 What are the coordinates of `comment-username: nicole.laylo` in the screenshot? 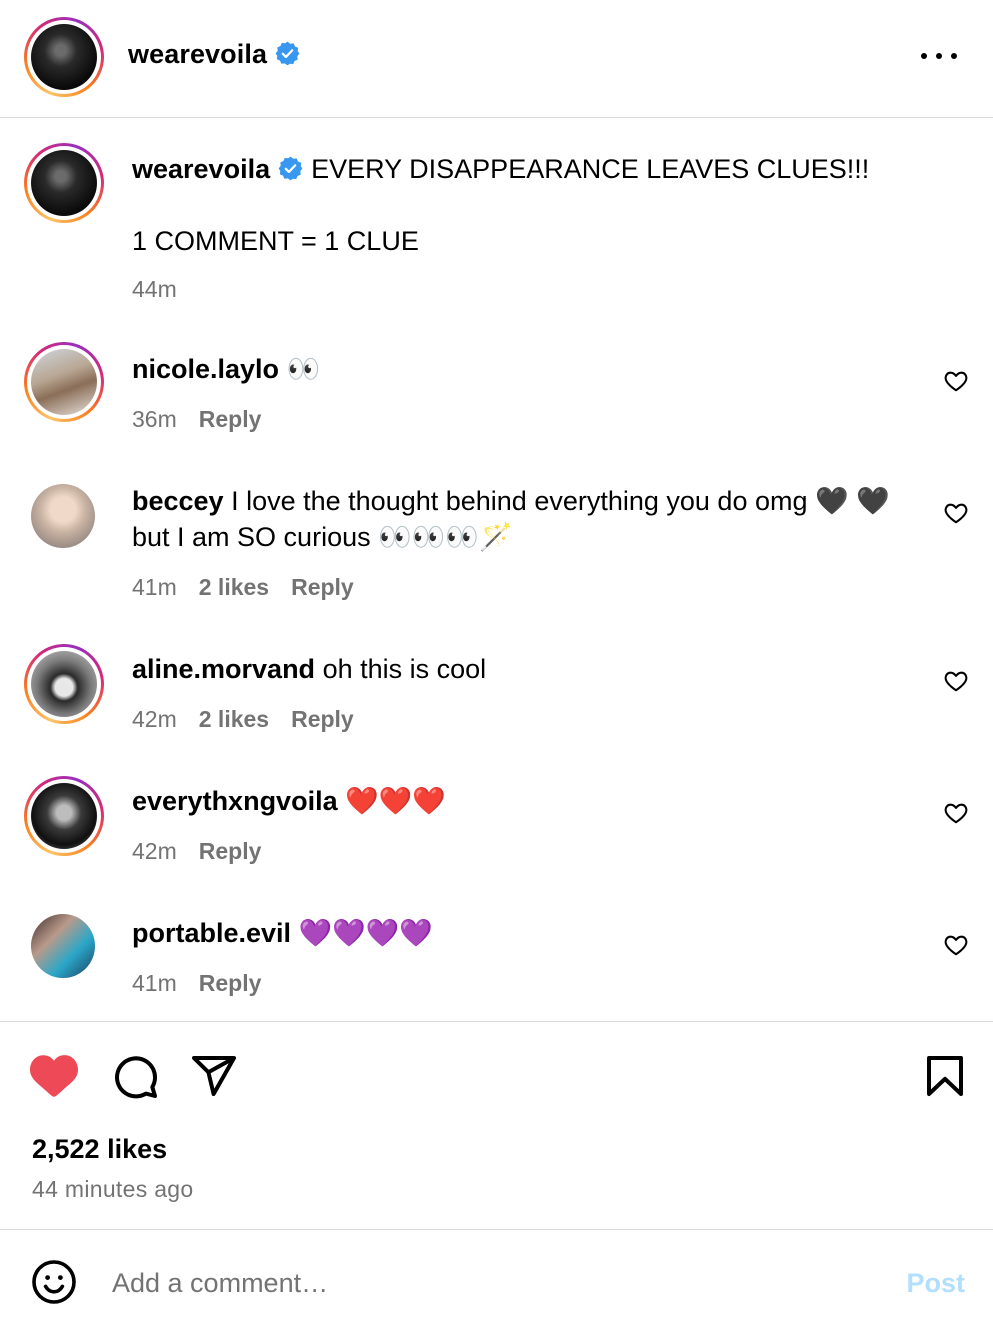 It's located at (205, 369).